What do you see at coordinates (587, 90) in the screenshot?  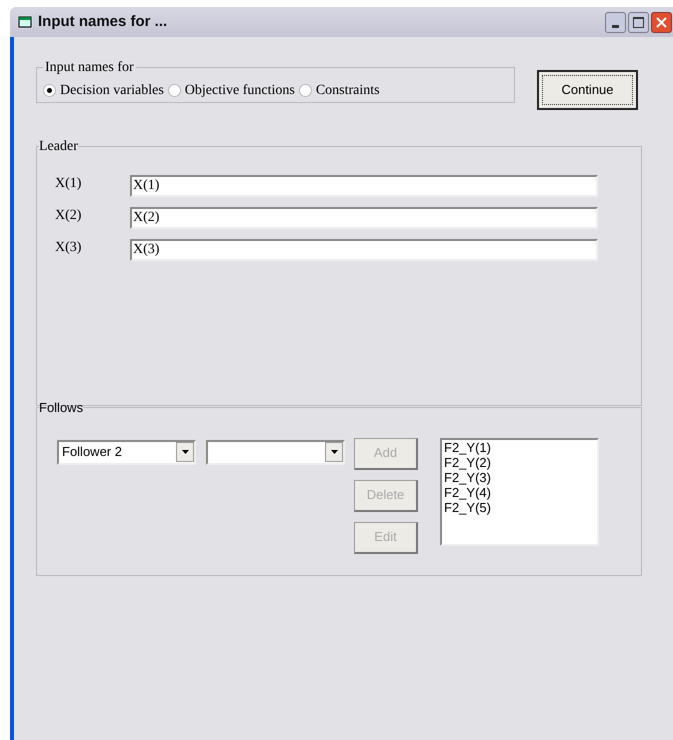 I see `continue-button: Continue` at bounding box center [587, 90].